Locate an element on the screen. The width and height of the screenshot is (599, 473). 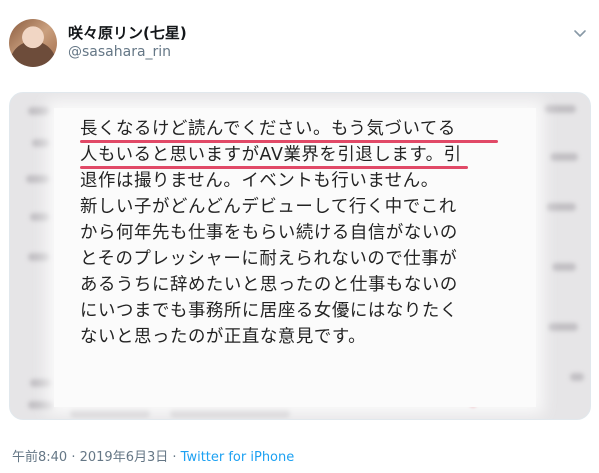
chevron-down-icon is located at coordinates (580, 33).